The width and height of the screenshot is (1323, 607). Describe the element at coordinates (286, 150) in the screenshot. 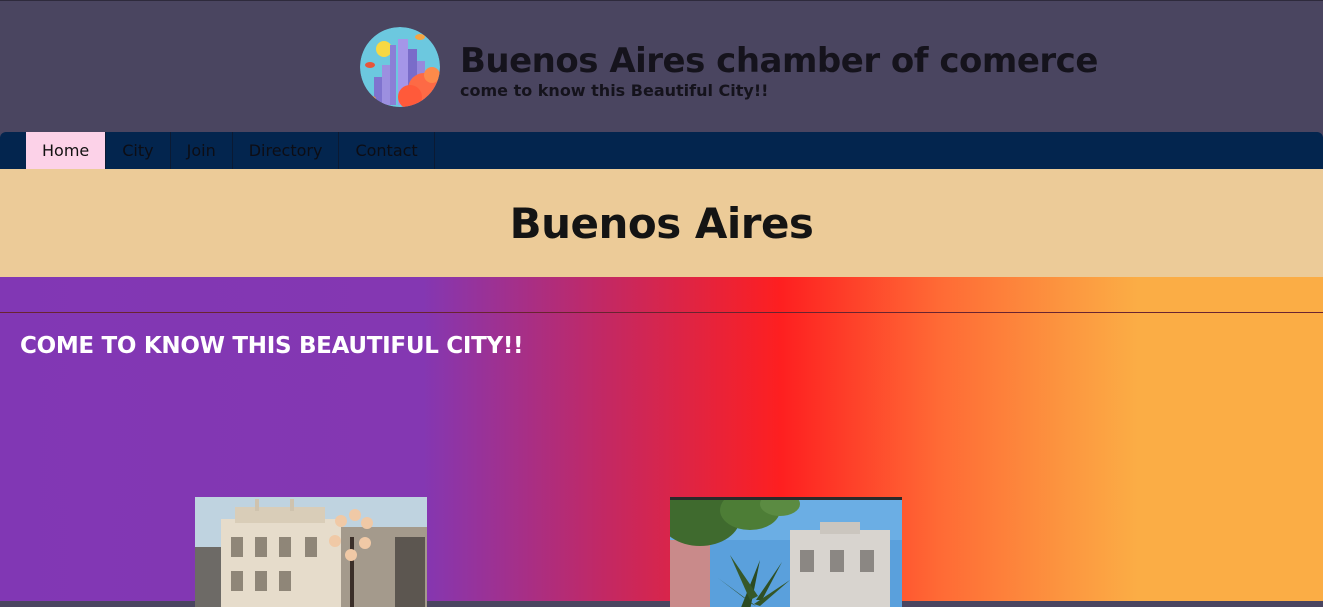

I see `nav-item-directory: Directory` at that location.